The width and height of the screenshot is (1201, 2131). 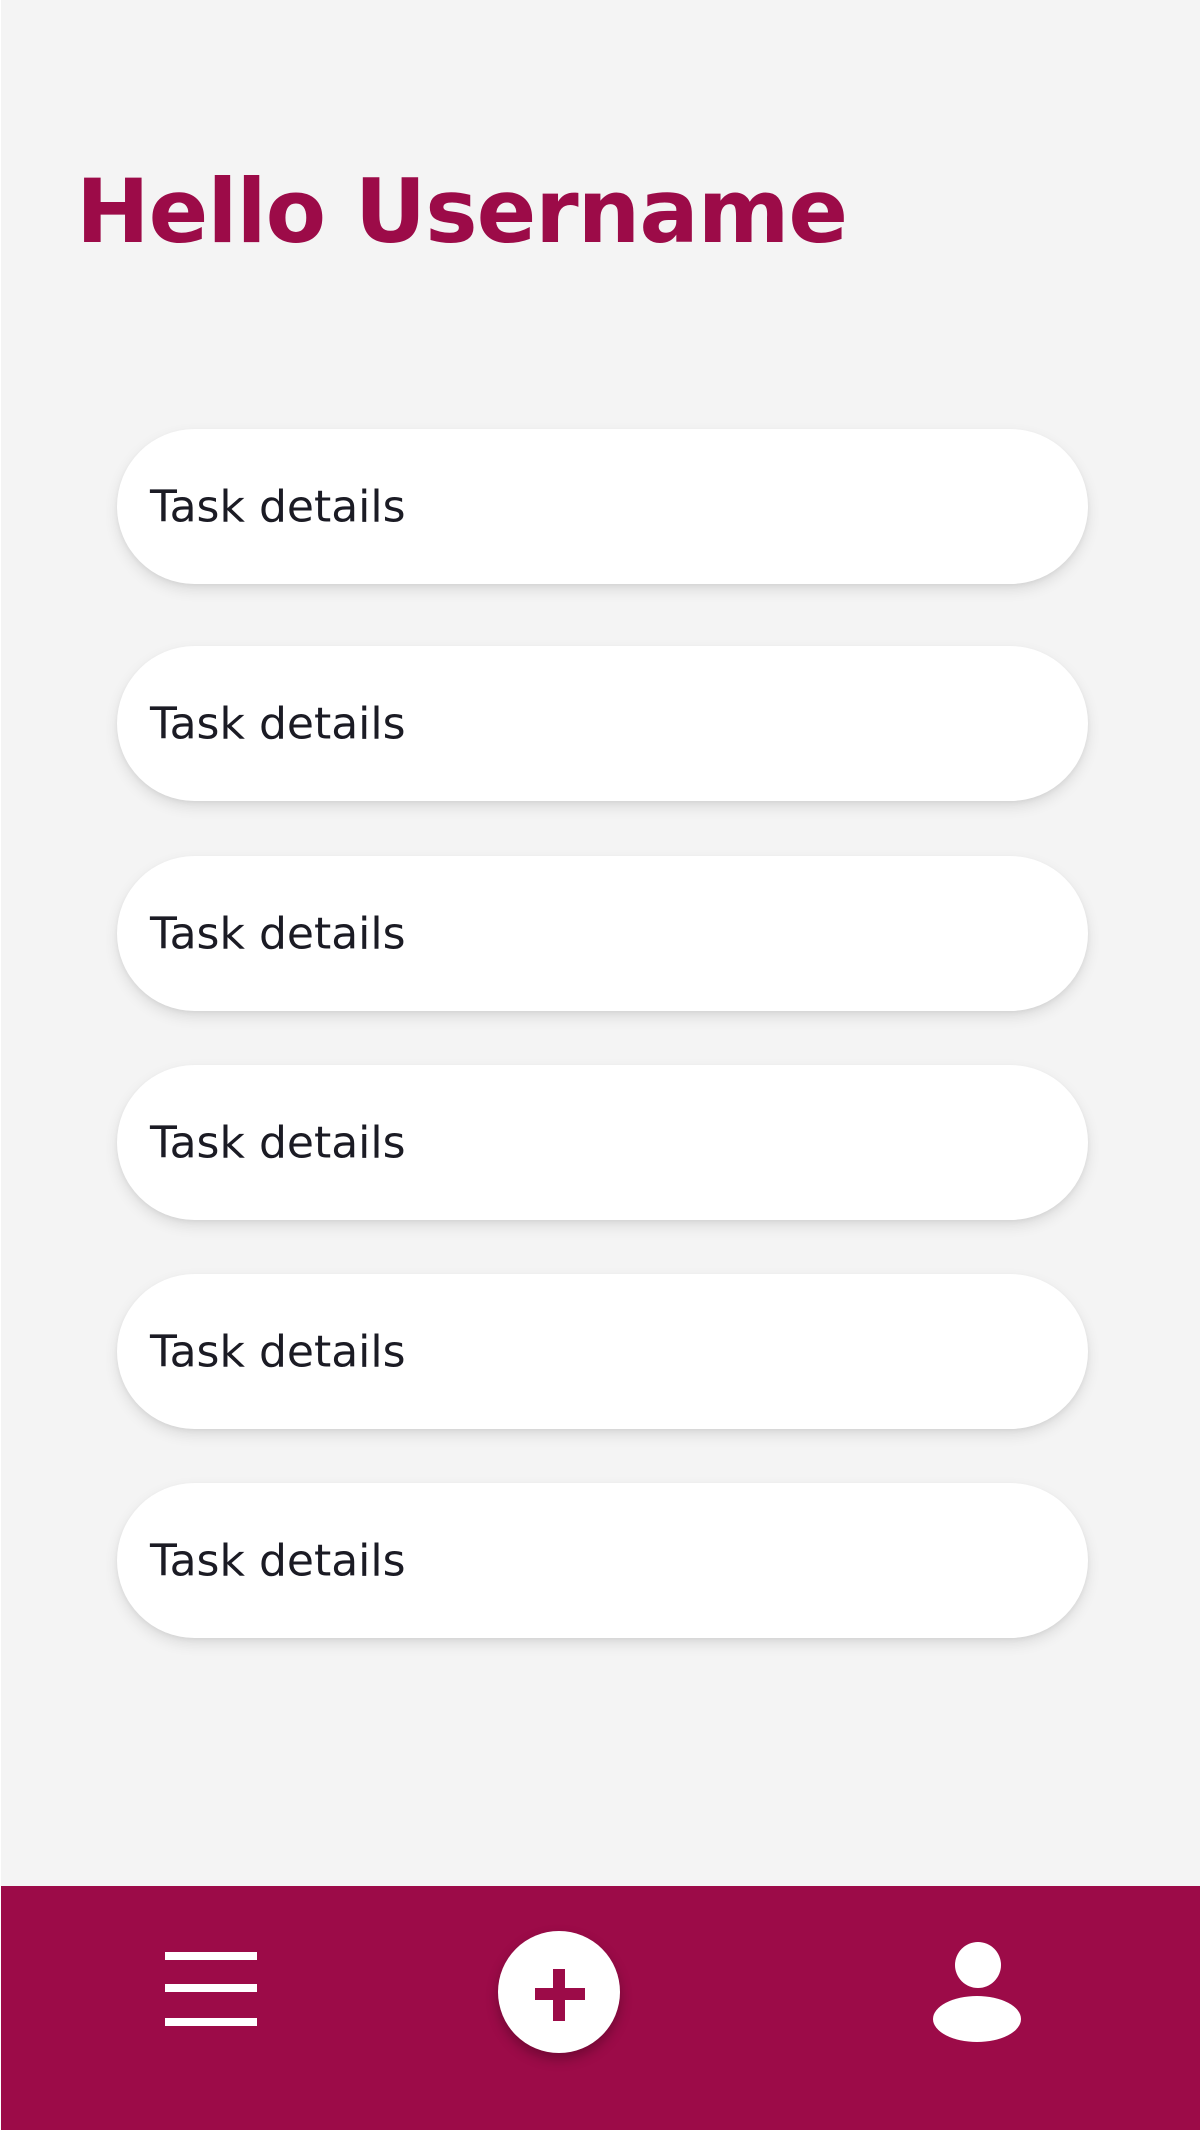 I want to click on profile-button, so click(x=977, y=1990).